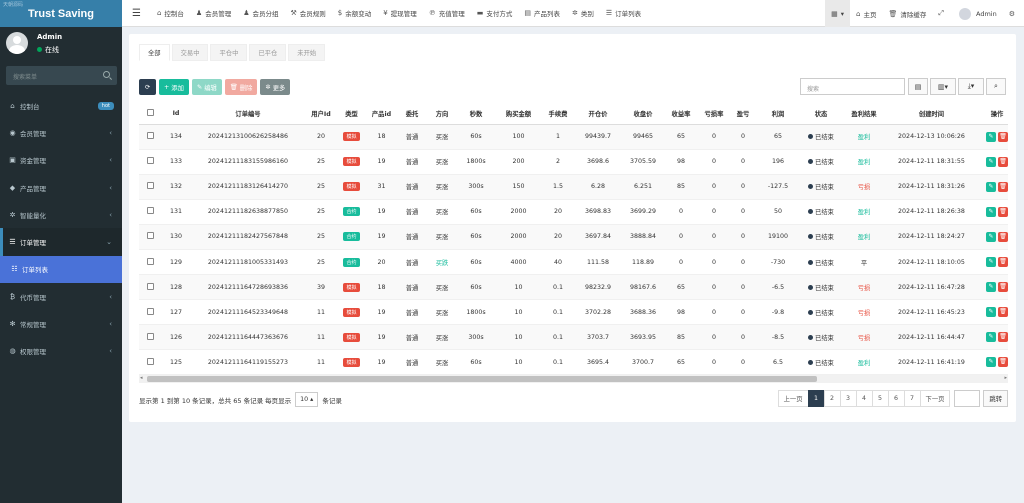  I want to click on sidebar-item-2: ▣ 资金管理 ‹, so click(61, 160).